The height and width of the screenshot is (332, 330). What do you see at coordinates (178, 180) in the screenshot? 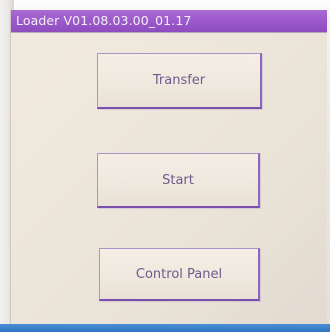
I see `start-button: Start` at bounding box center [178, 180].